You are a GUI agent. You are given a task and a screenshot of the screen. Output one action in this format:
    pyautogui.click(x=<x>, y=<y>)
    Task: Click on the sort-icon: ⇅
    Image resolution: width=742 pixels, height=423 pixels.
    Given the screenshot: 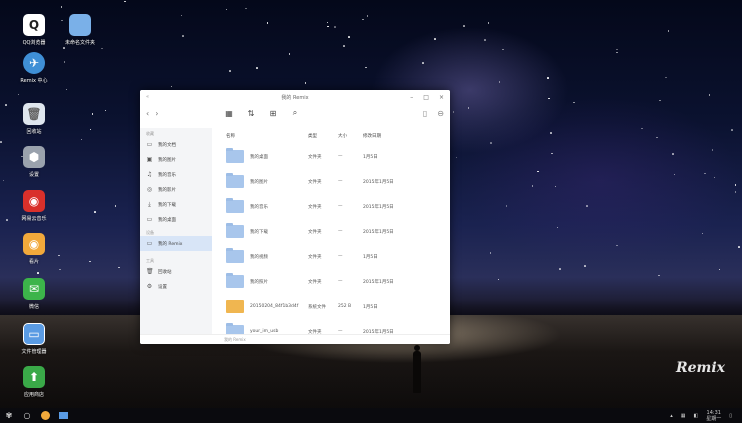 What is the action you would take?
    pyautogui.click(x=251, y=113)
    